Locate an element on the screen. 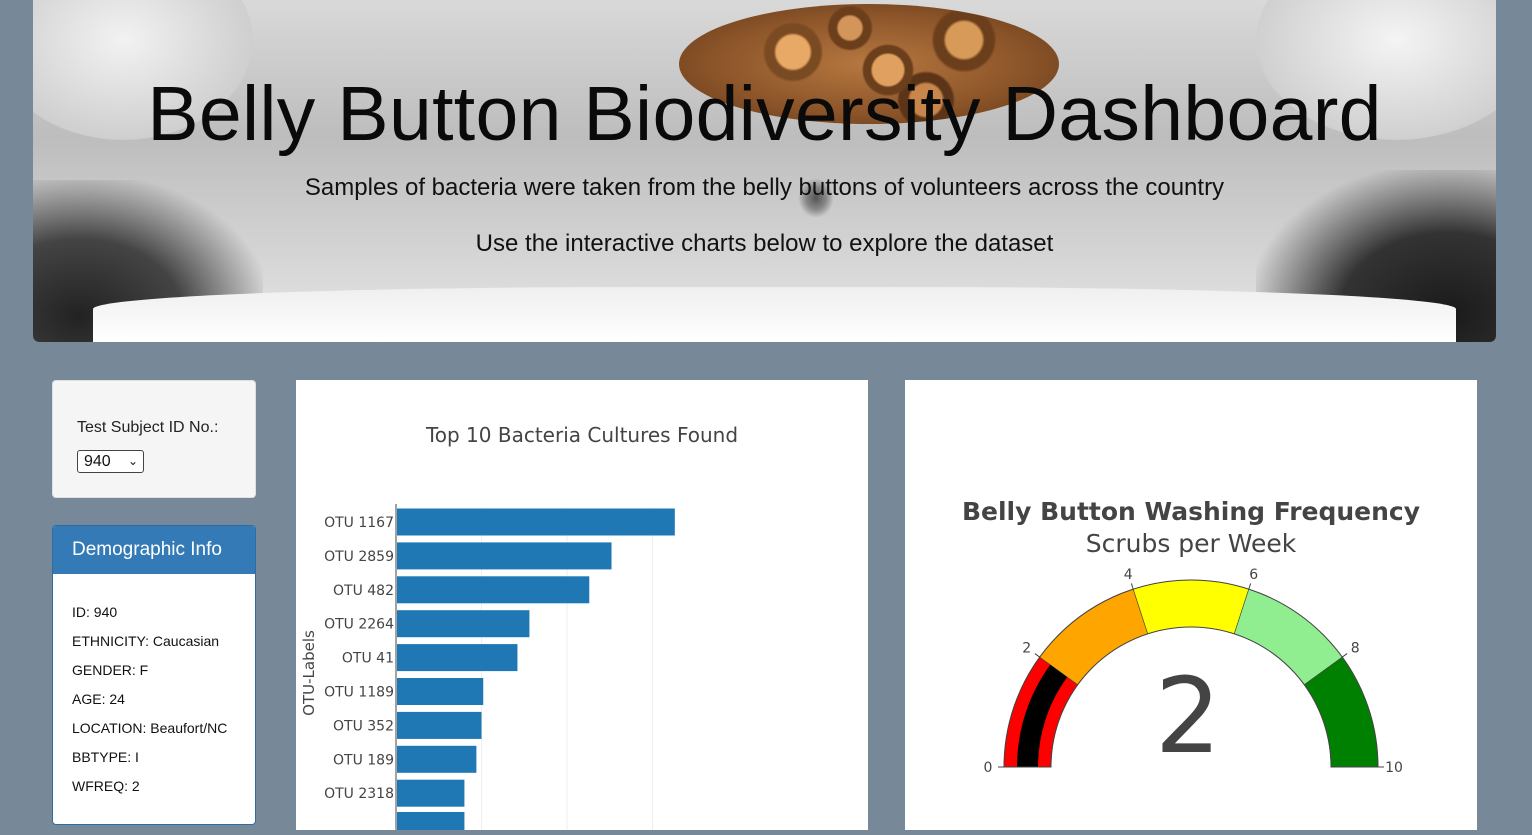 This screenshot has width=1532, height=835. bar-tick-label: OTU 41 is located at coordinates (368, 659).